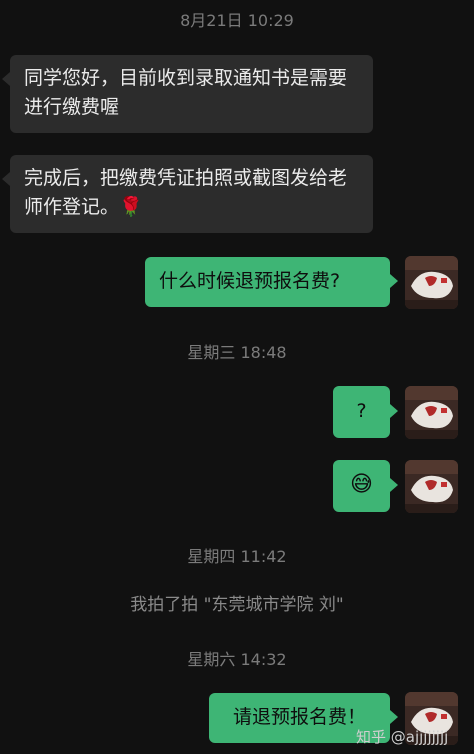  I want to click on message-text: 同学您好，目前收到录取通知书是需要进行缴费喔, so click(186, 92).